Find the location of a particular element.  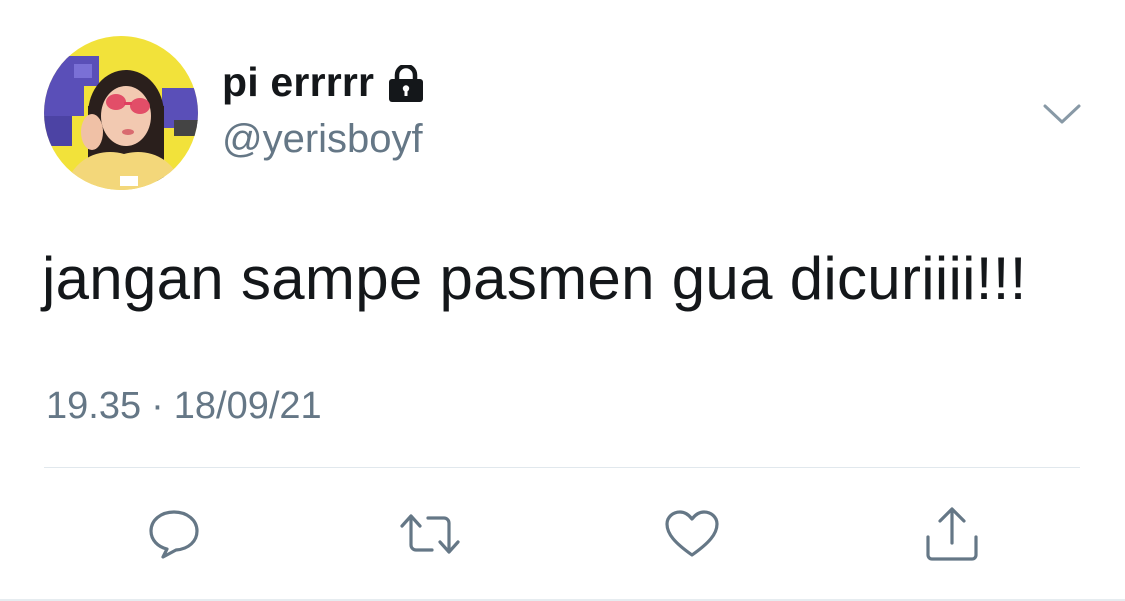

share-button is located at coordinates (952, 534).